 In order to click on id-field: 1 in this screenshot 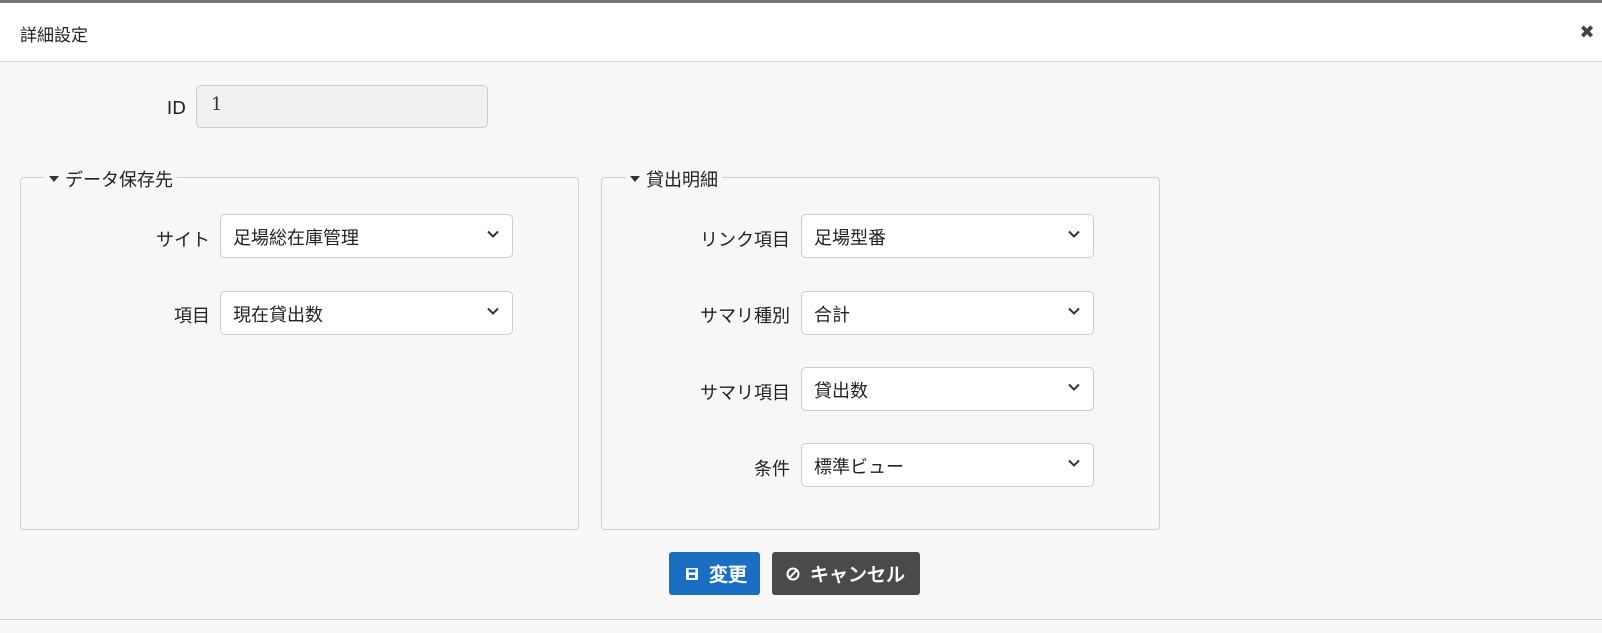, I will do `click(342, 106)`.